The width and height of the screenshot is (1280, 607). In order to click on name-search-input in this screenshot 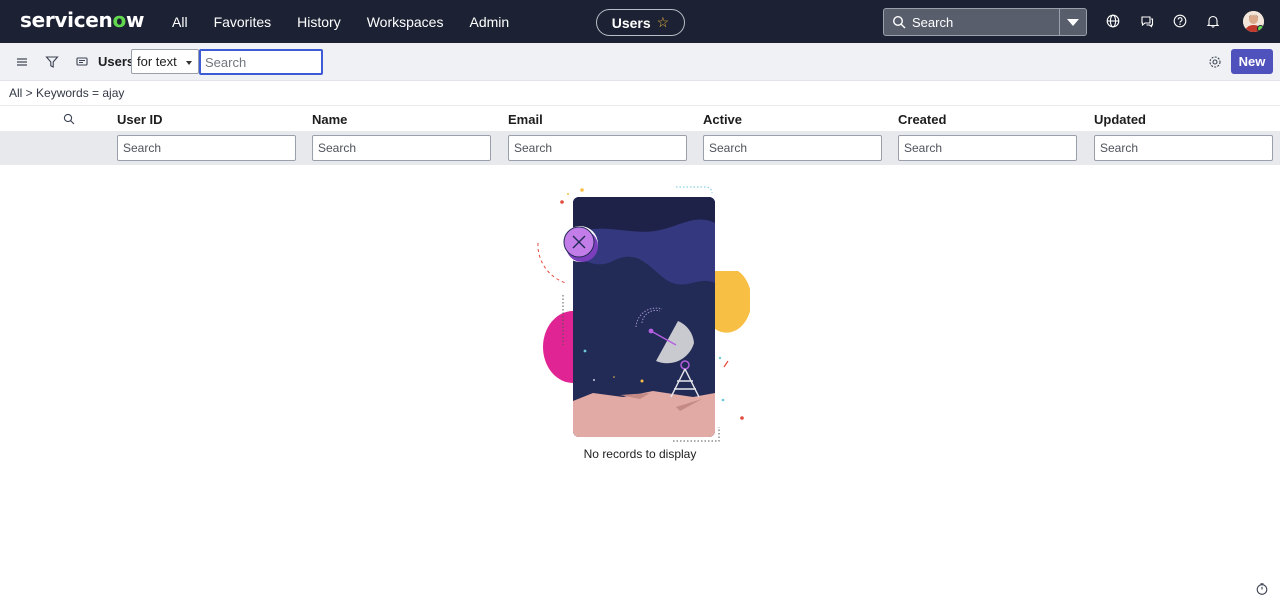, I will do `click(401, 148)`.